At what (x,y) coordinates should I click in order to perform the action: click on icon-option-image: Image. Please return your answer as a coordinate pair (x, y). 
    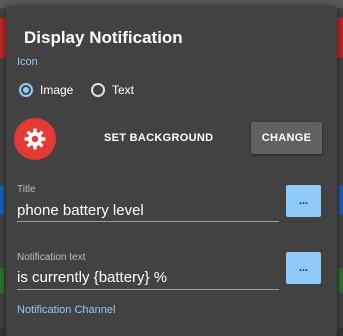
    Looking at the image, I should click on (46, 90).